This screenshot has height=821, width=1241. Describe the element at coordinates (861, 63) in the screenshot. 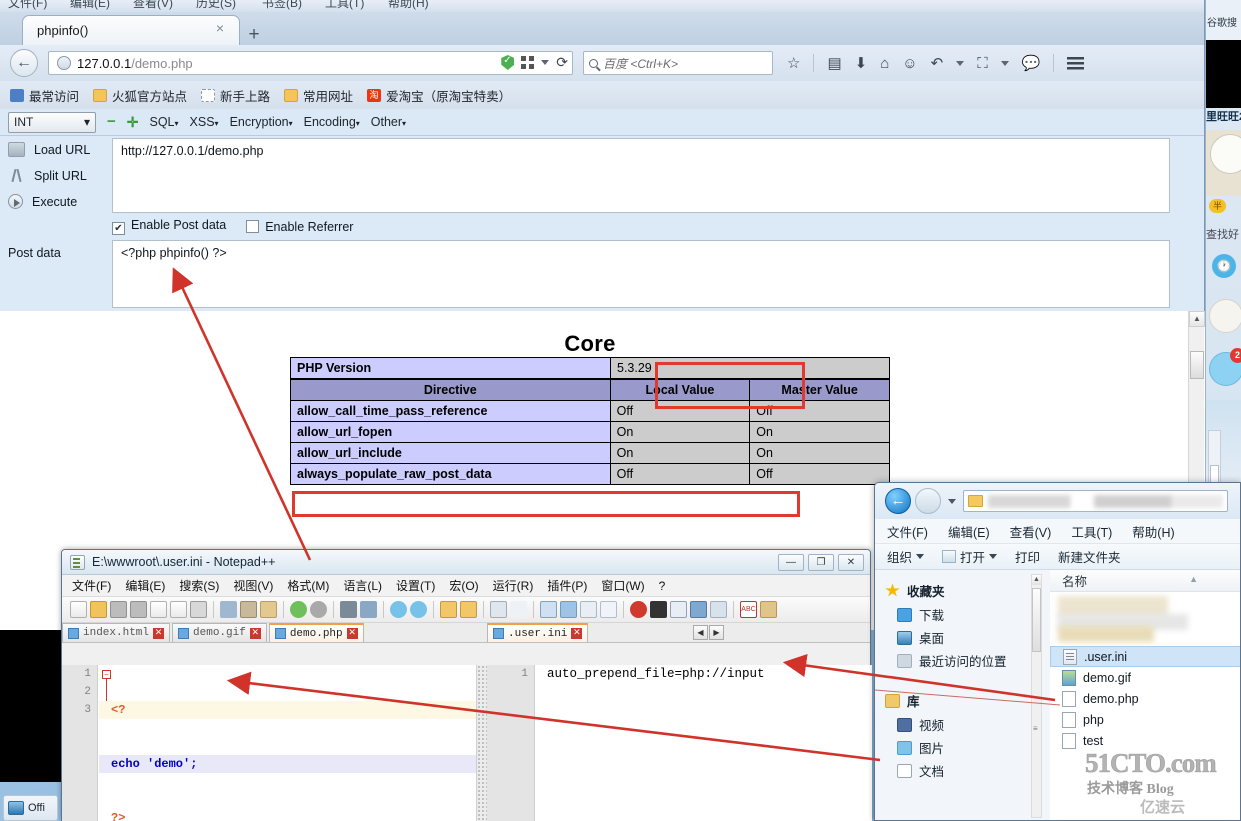

I see `download-icon: ⬇` at that location.